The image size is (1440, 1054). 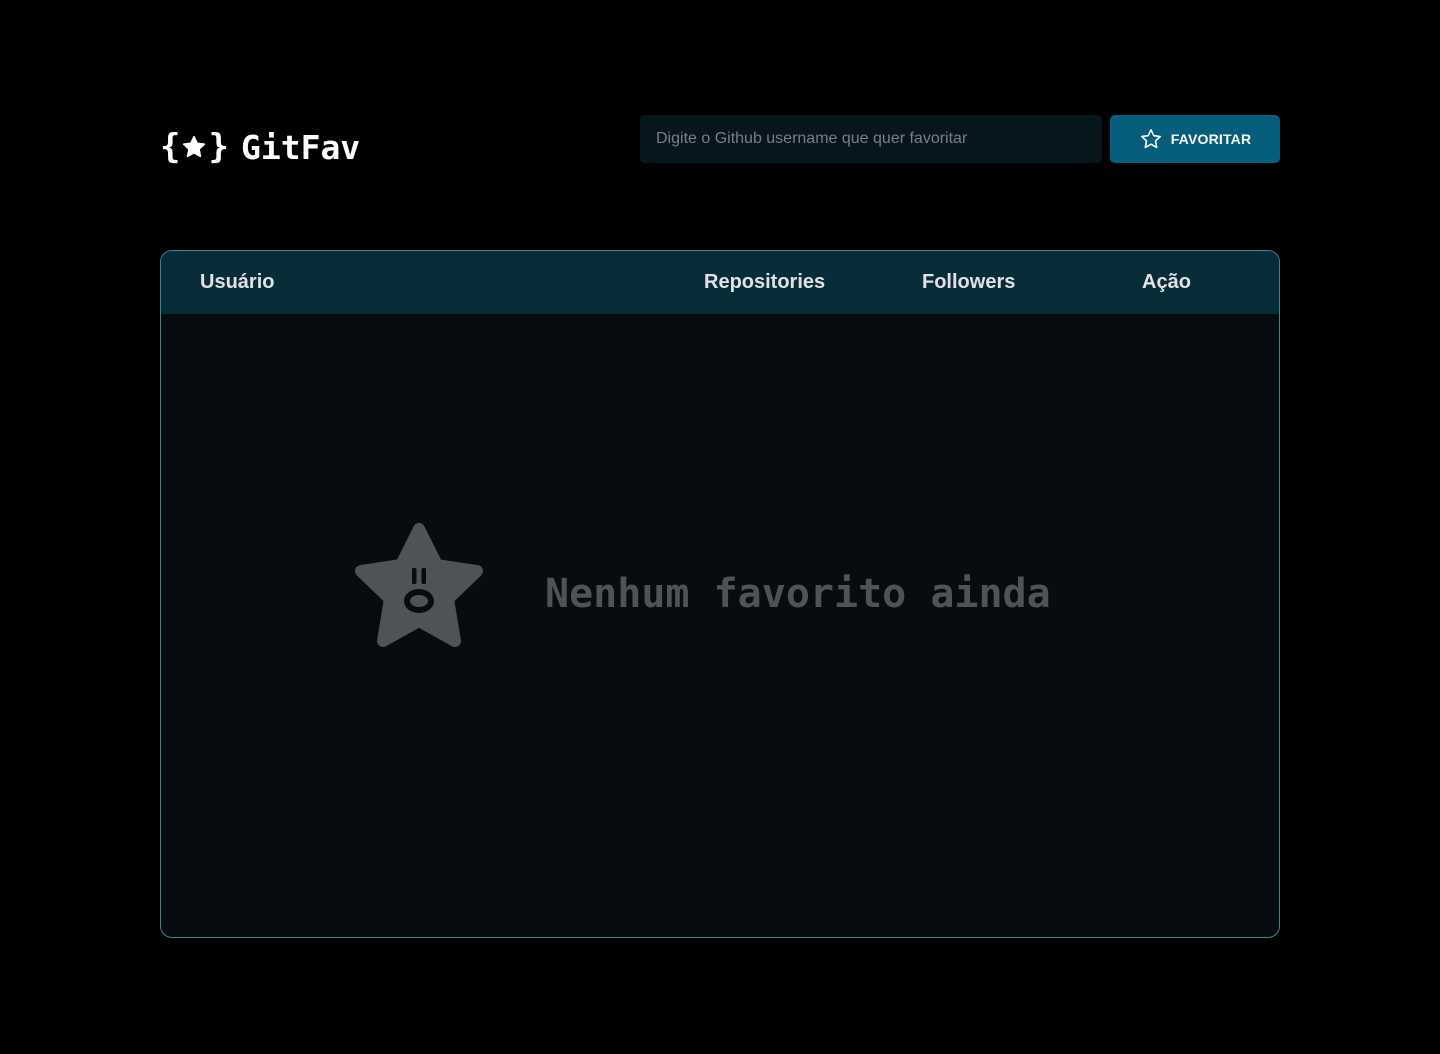 I want to click on braces-star-icon: { }, so click(x=194, y=147).